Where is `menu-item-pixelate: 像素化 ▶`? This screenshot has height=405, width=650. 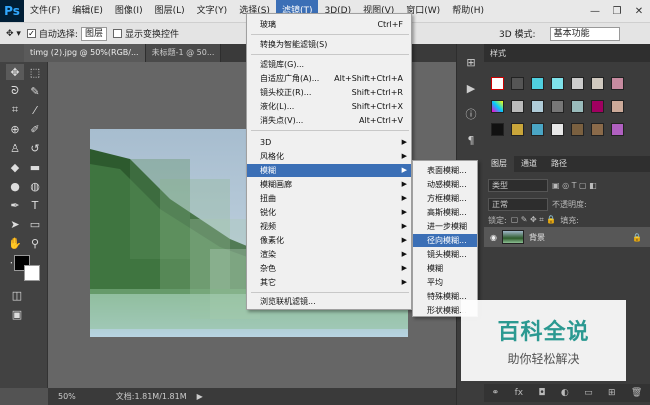 menu-item-pixelate: 像素化 ▶ is located at coordinates (329, 240).